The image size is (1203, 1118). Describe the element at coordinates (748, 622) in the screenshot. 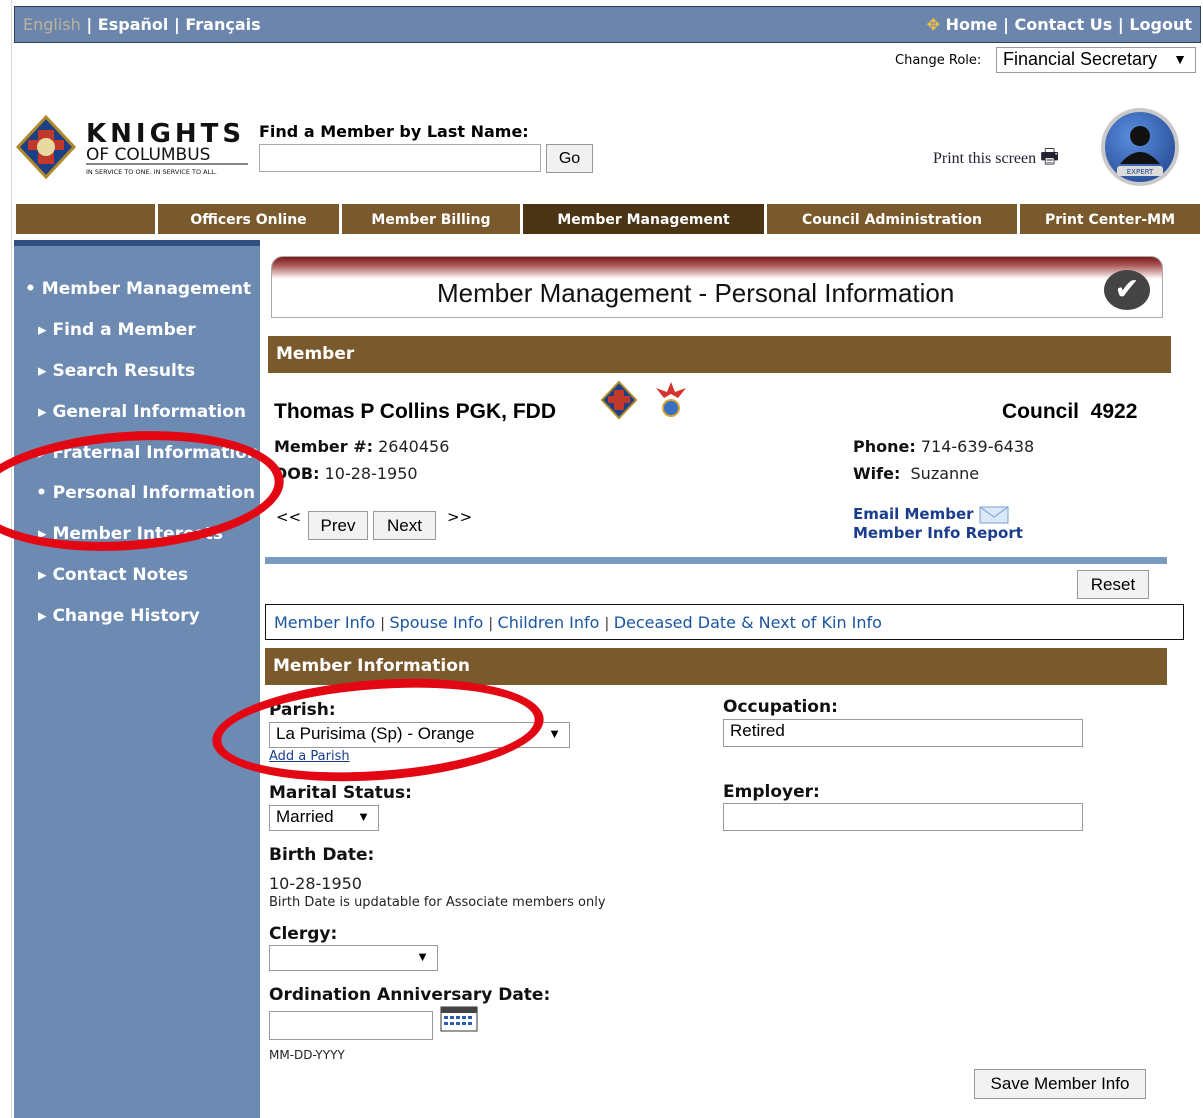

I see `tab-deceased-date-next-of-kin: Deceased Date & Next of Kin Info` at that location.